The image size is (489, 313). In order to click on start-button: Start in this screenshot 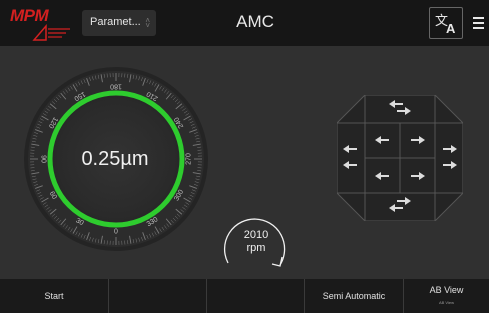, I will do `click(54, 296)`.